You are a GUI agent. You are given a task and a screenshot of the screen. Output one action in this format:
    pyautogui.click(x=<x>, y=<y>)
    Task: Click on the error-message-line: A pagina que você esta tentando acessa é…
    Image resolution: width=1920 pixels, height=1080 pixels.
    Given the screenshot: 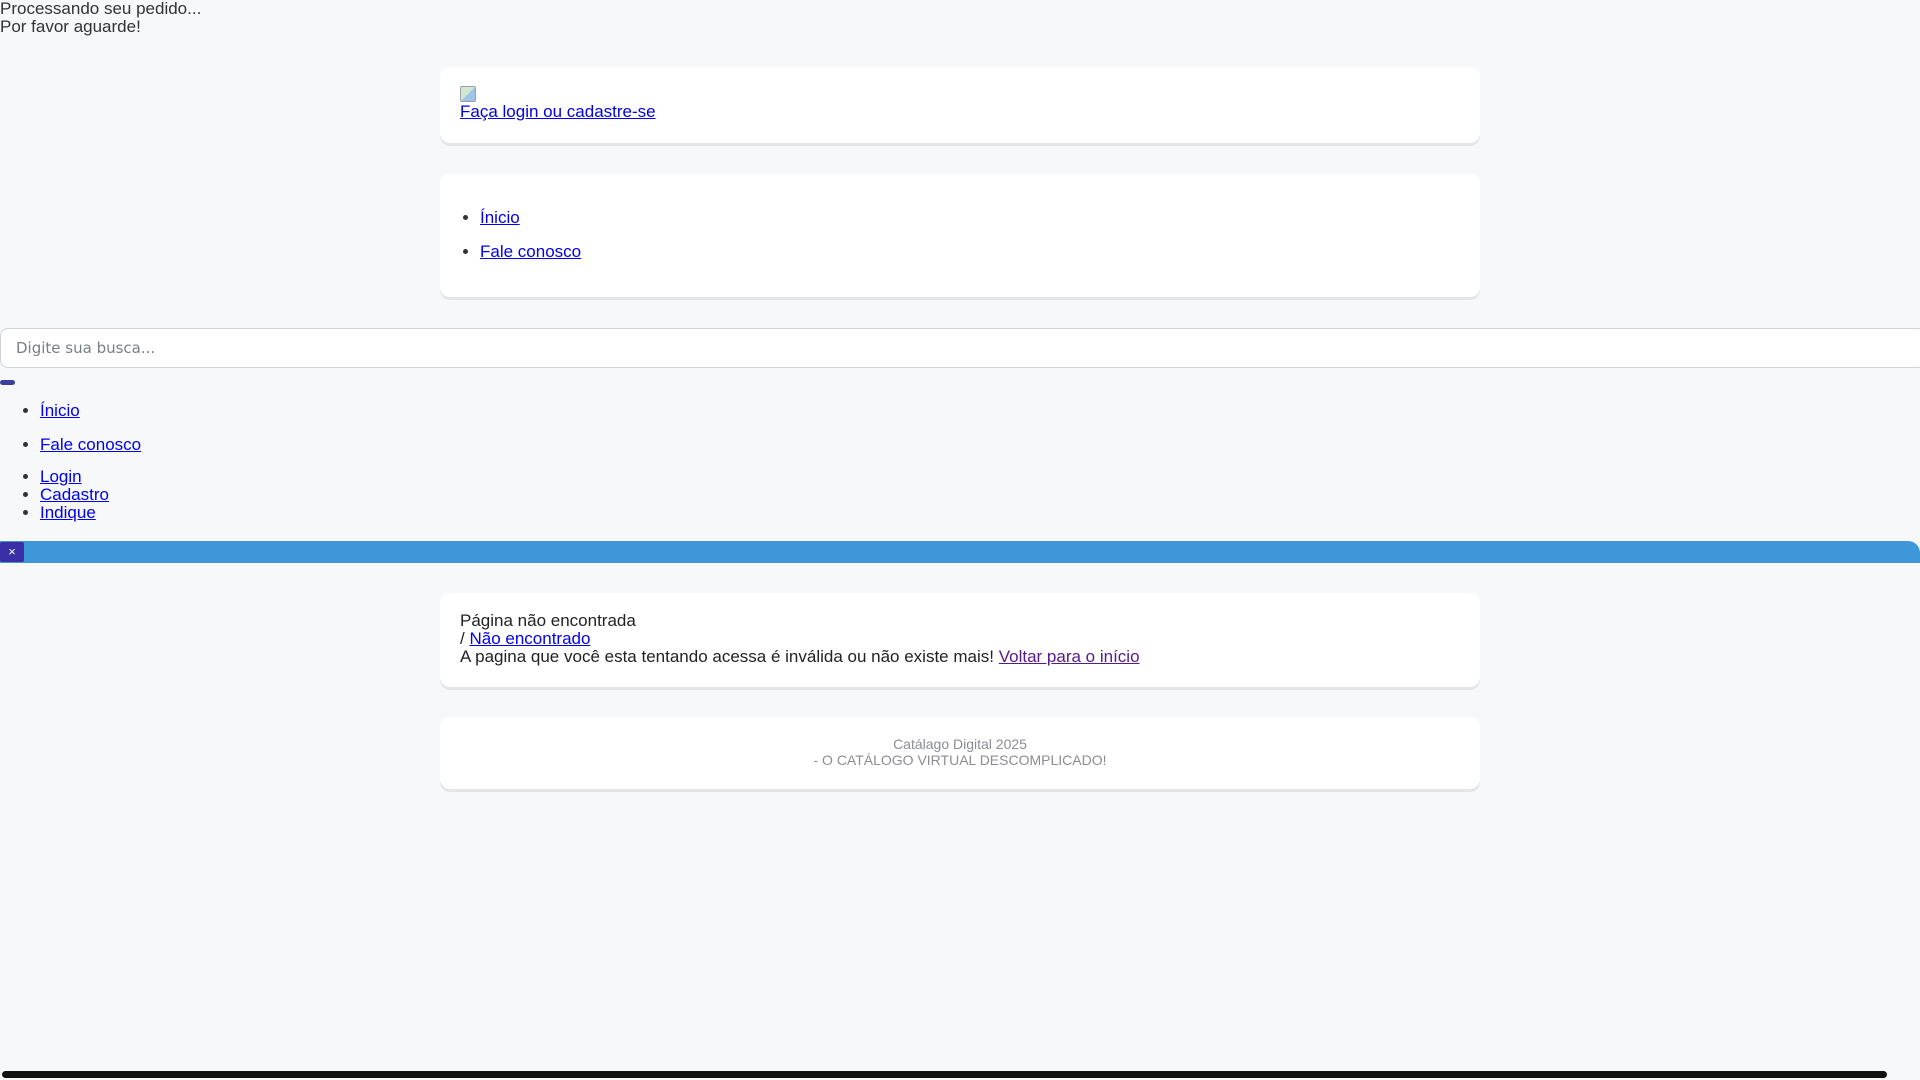 What is the action you would take?
    pyautogui.click(x=970, y=657)
    